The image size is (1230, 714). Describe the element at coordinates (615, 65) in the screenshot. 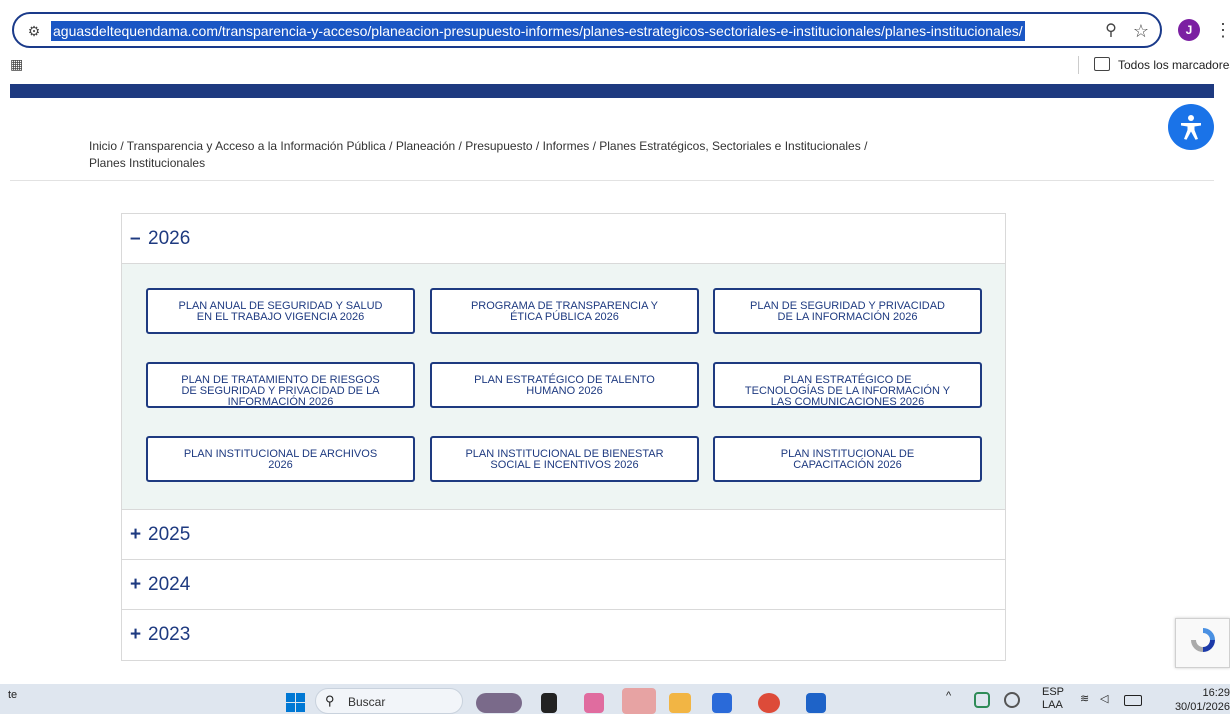

I see `bookmarks-bar: ▦ Todos los marcadores` at that location.